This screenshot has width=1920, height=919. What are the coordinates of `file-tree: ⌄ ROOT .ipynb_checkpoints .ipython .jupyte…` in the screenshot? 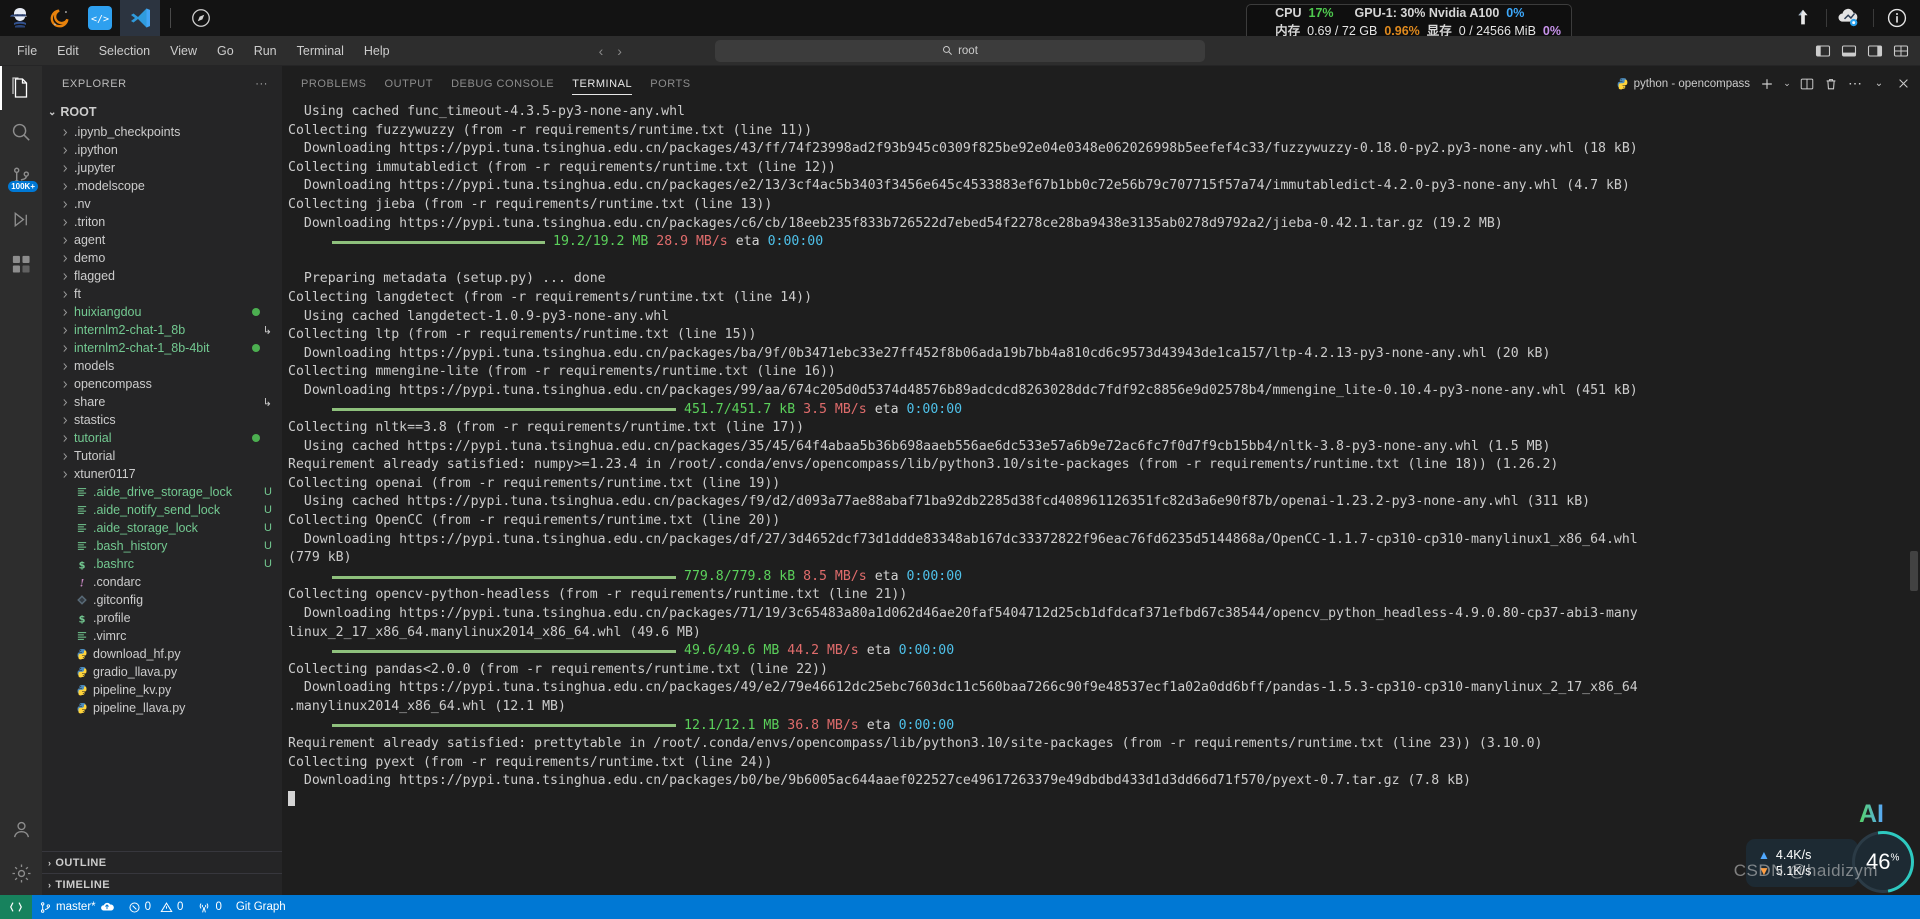 It's located at (162, 476).